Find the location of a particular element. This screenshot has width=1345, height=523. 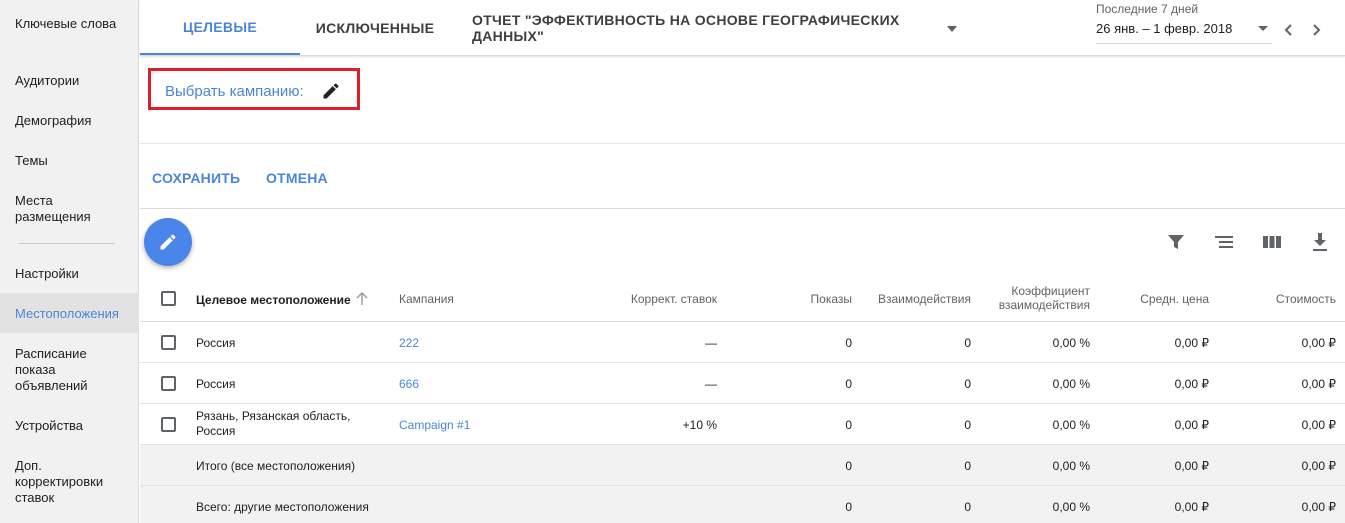

select-campaign-link: Выбрать кампанию: is located at coordinates (234, 91).